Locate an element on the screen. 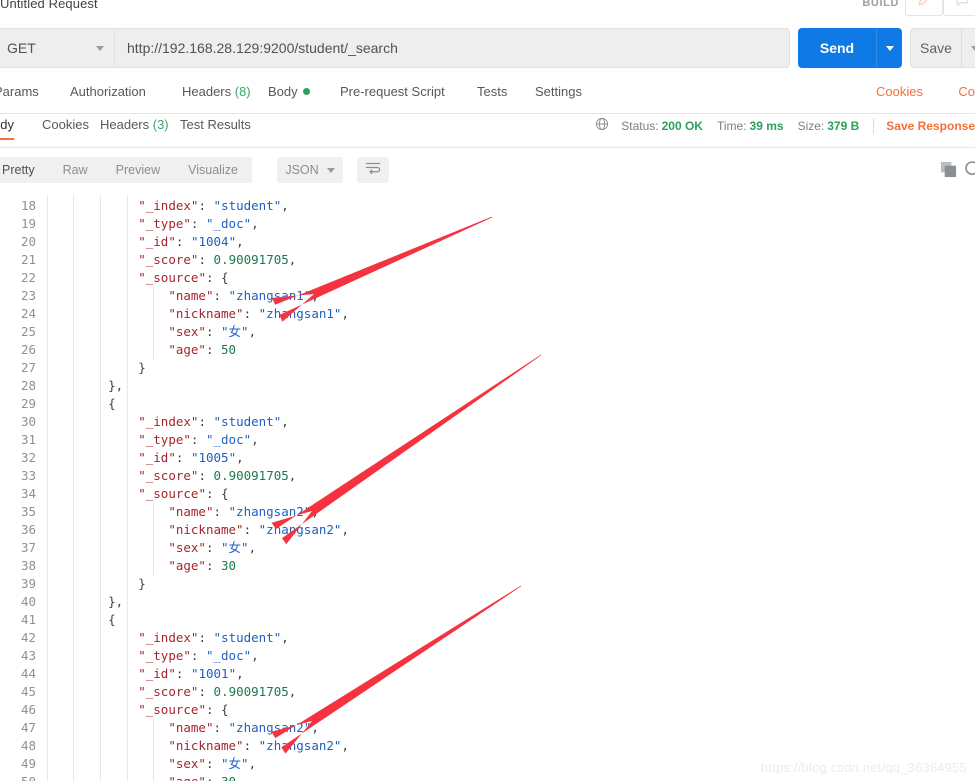 This screenshot has width=975, height=781. token-k: "_score" is located at coordinates (168, 259).